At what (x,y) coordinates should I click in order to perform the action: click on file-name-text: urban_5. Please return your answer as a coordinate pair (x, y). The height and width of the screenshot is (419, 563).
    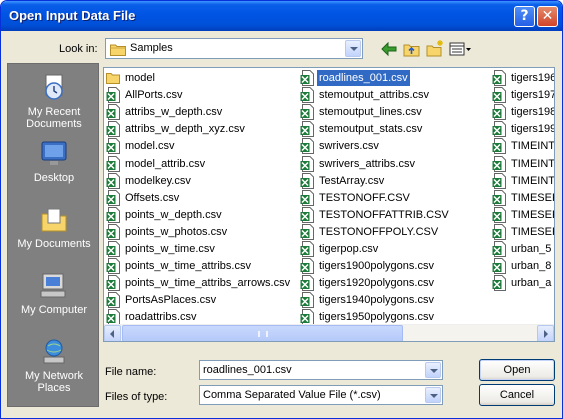
    Looking at the image, I should click on (531, 249).